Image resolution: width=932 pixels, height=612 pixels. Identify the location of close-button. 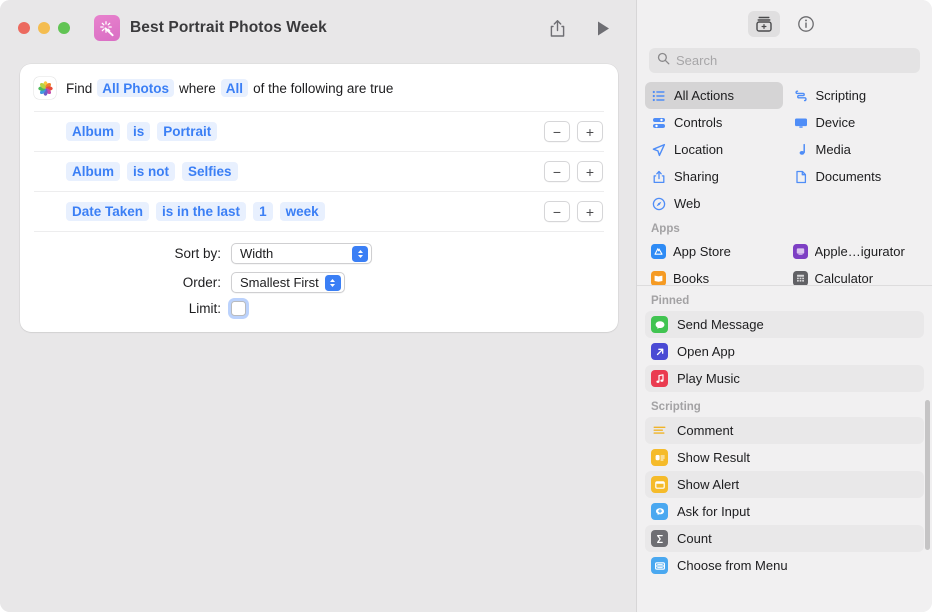
(24, 28).